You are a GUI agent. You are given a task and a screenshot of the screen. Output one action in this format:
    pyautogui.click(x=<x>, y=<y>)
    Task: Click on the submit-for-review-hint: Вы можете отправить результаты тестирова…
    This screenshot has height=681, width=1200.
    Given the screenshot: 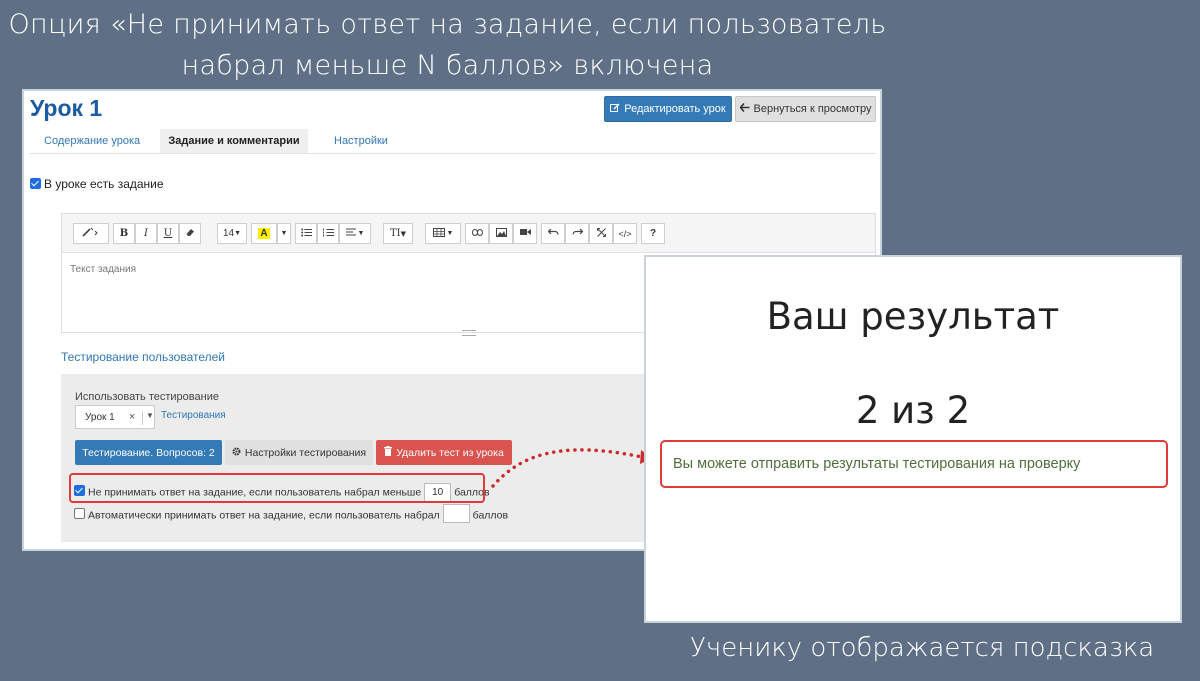 What is the action you would take?
    pyautogui.click(x=876, y=464)
    